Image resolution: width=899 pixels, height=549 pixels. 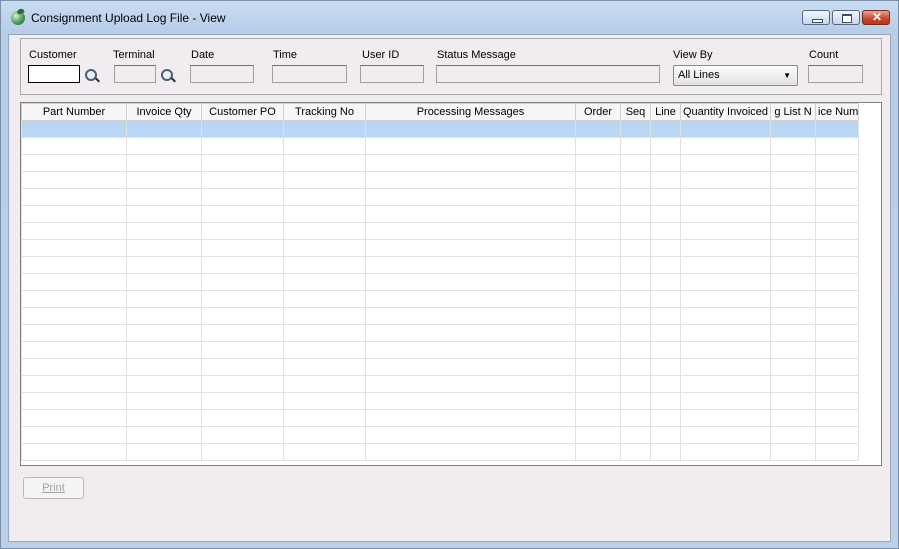 I want to click on column-header: Customer PO, so click(x=242, y=112).